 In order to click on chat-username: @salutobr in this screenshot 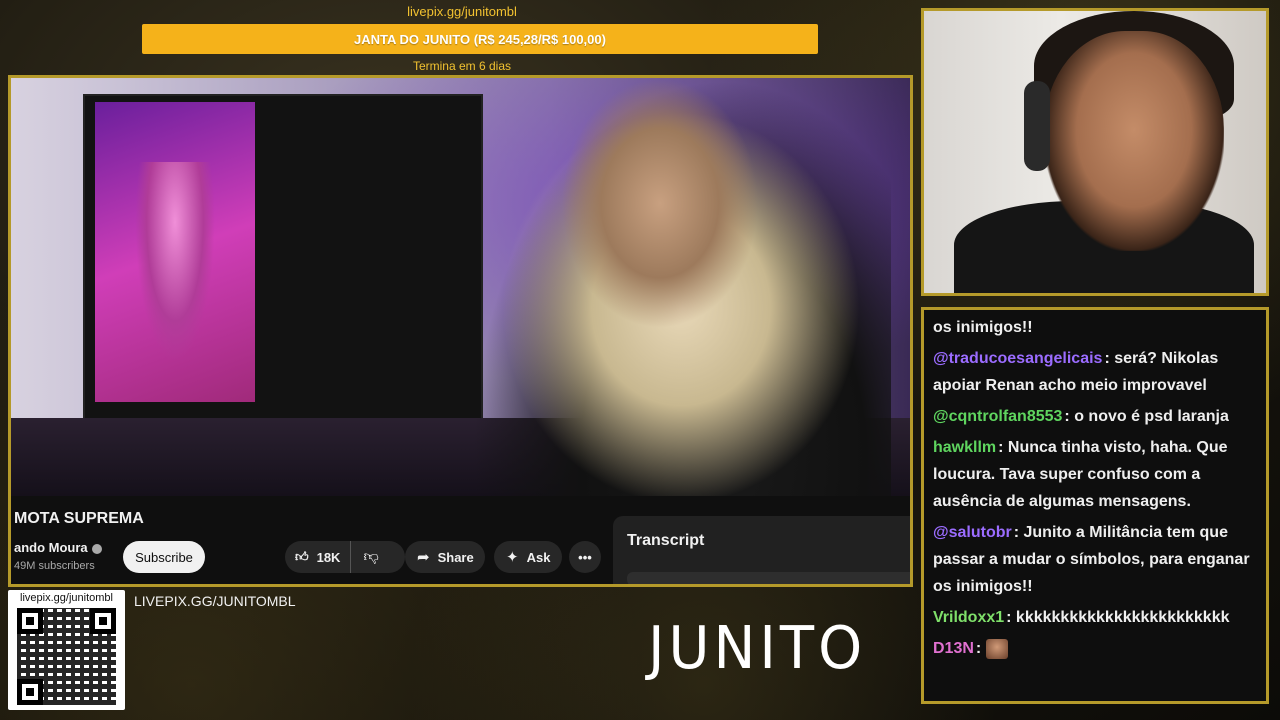, I will do `click(972, 532)`.